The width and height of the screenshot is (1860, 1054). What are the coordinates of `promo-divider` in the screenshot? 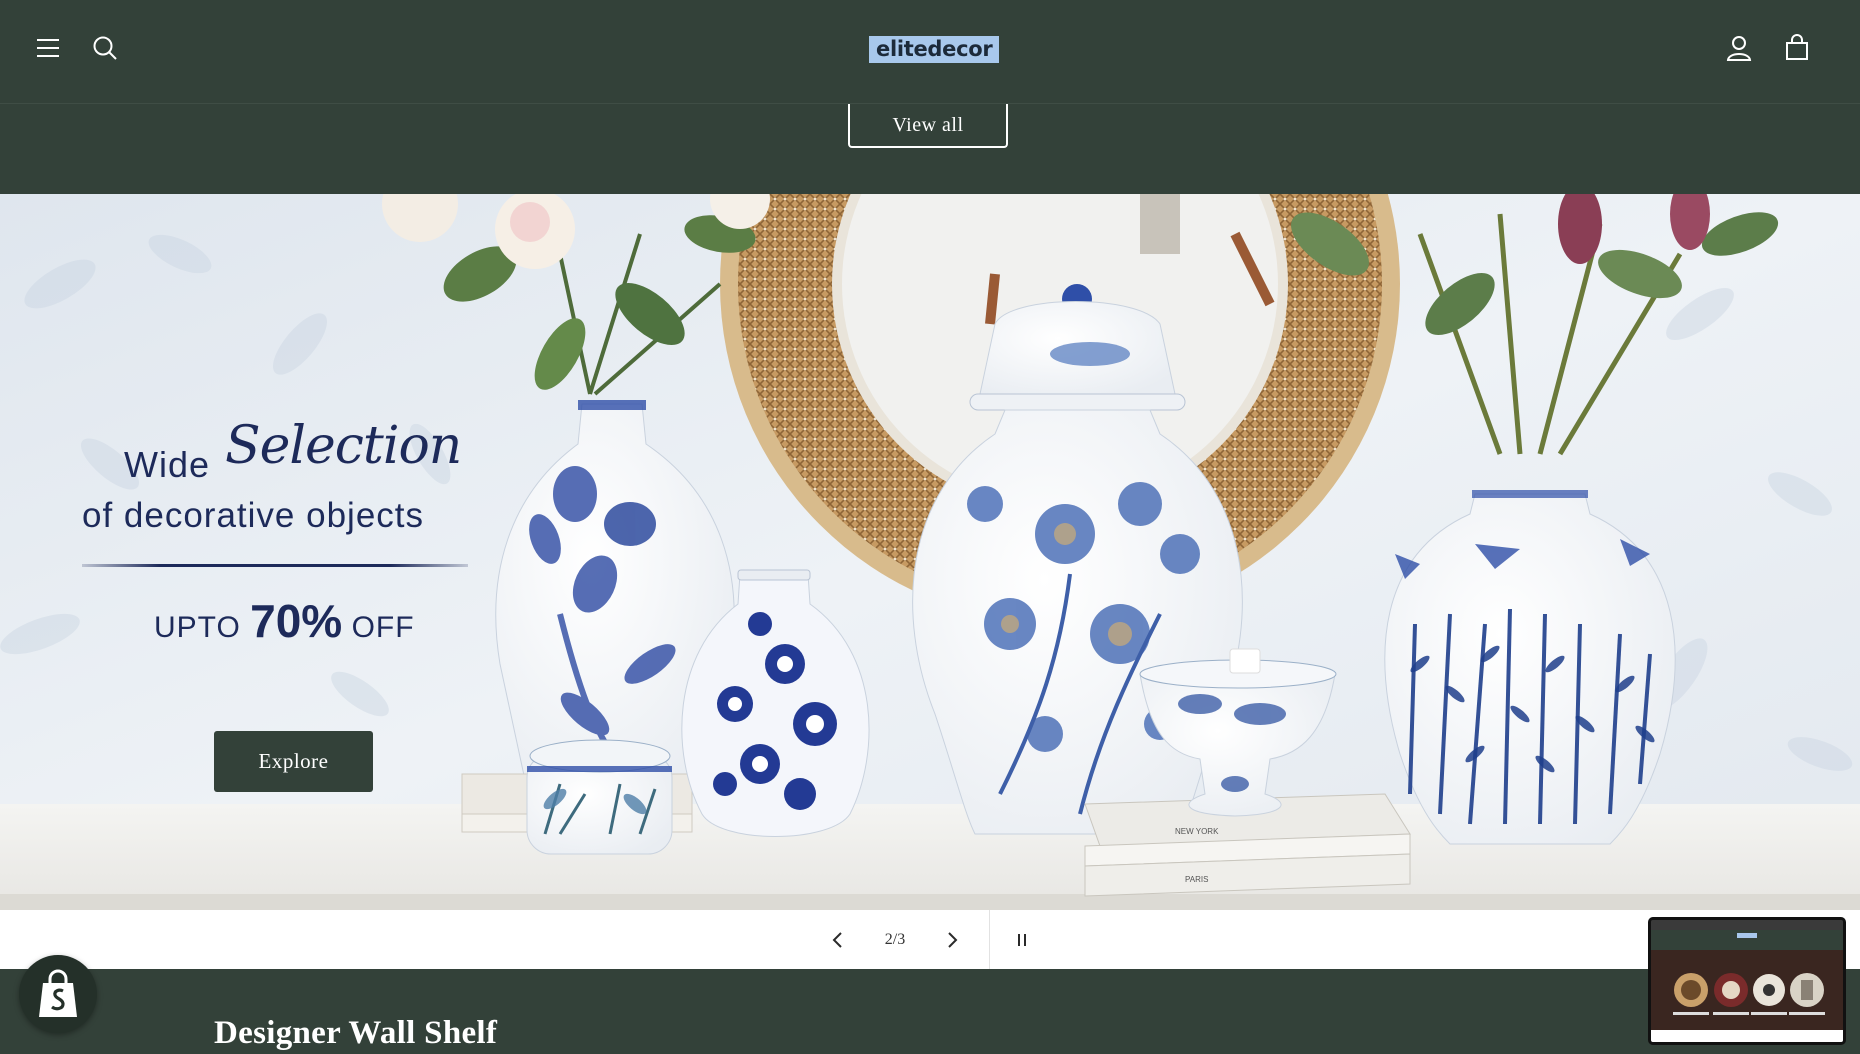 It's located at (275, 565).